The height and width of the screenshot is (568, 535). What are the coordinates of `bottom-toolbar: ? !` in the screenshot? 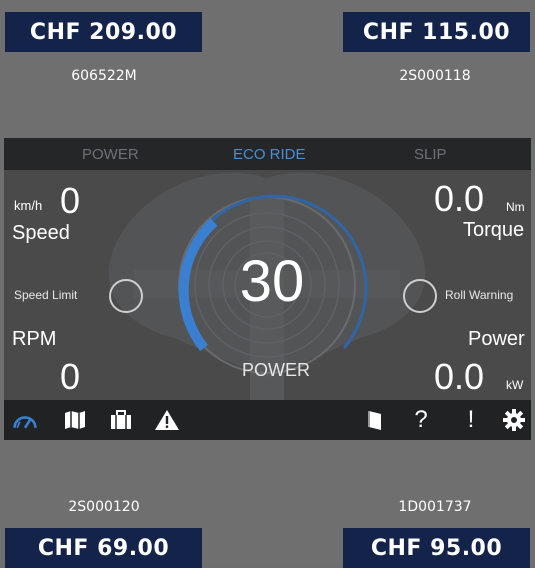 It's located at (267, 420).